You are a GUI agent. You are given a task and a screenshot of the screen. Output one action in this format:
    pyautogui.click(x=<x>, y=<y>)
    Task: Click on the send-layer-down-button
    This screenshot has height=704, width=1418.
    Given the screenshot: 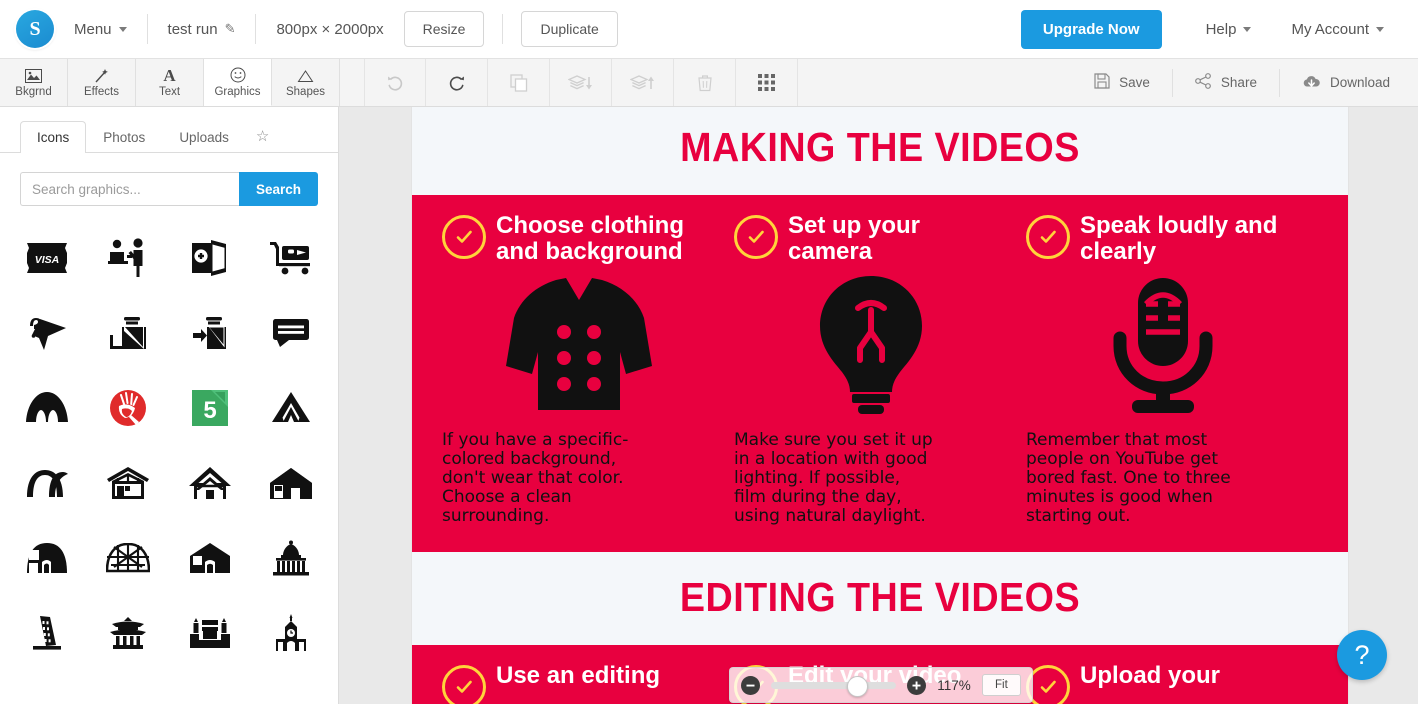 What is the action you would take?
    pyautogui.click(x=581, y=82)
    